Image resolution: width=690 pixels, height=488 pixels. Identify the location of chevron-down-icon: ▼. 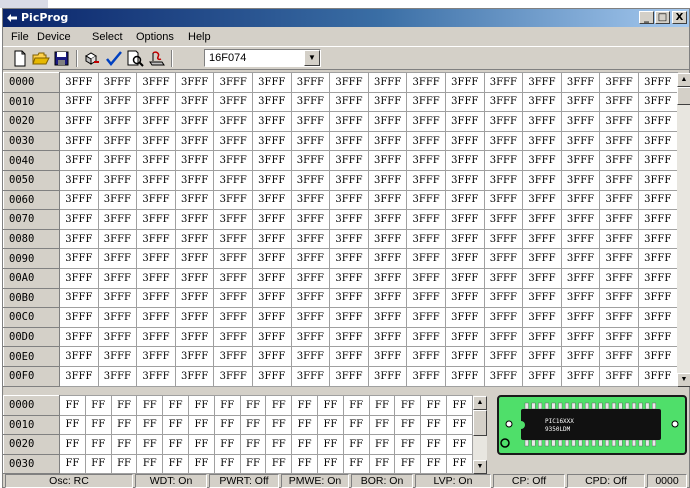
(312, 58).